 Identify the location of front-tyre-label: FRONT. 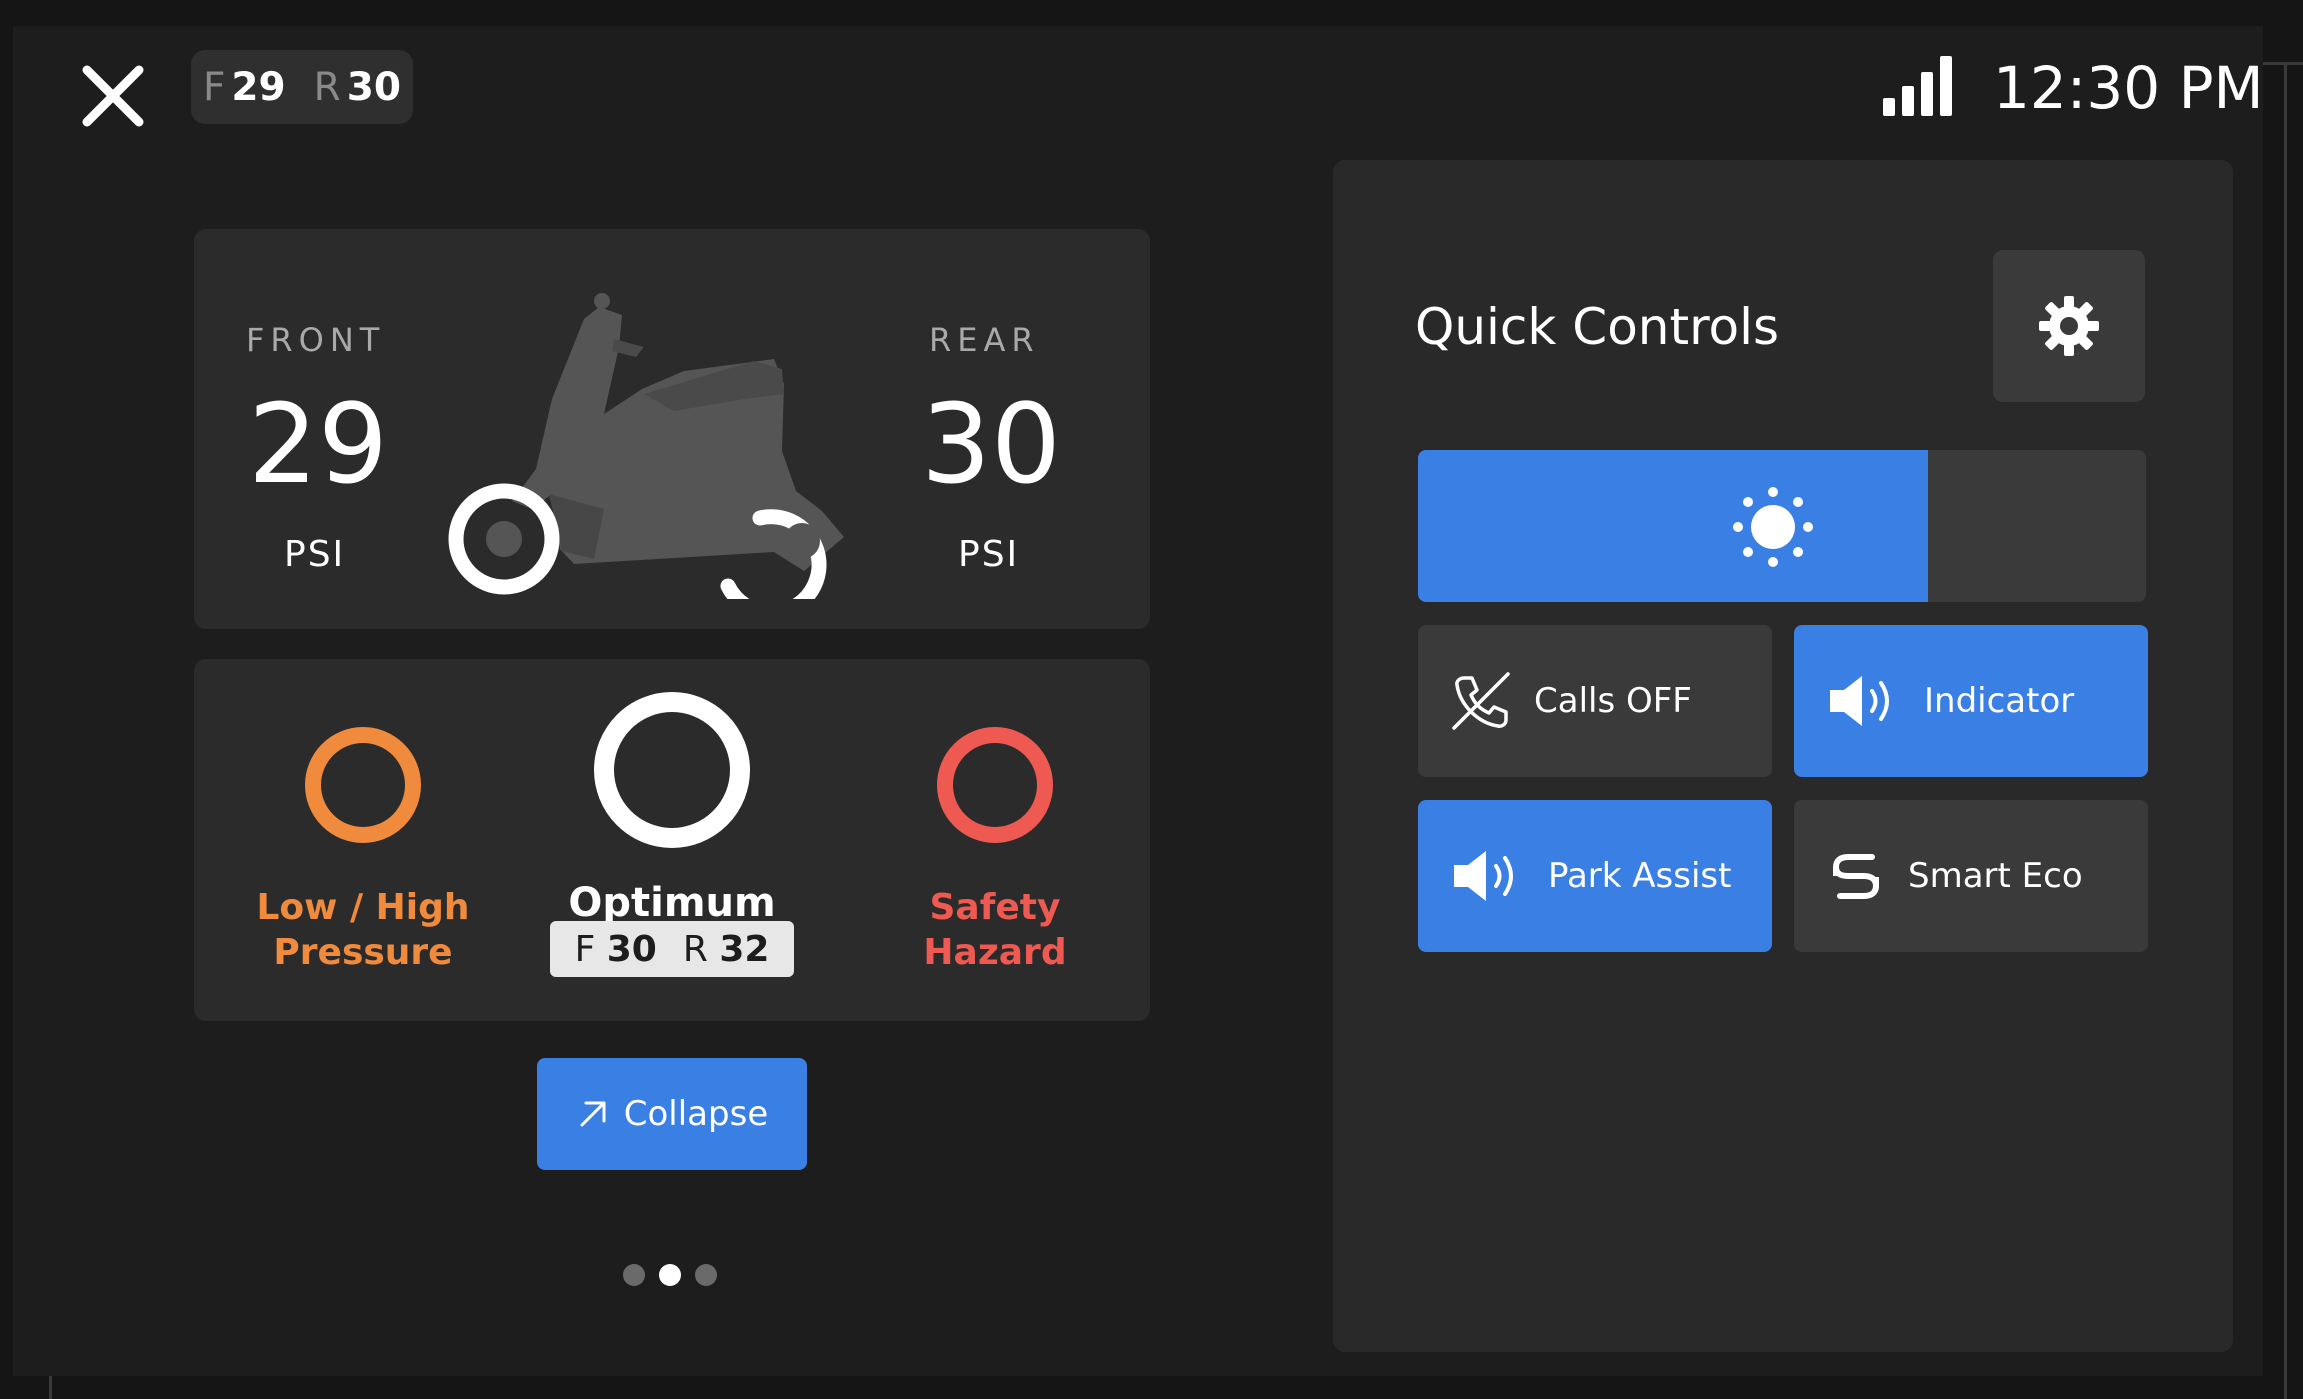
(316, 340).